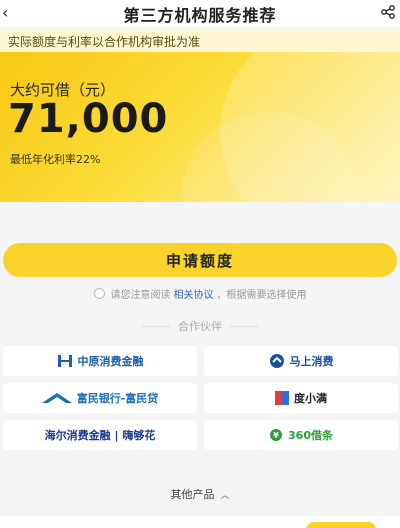 The image size is (400, 528). I want to click on partners-heading: 合作伙伴, so click(200, 326).